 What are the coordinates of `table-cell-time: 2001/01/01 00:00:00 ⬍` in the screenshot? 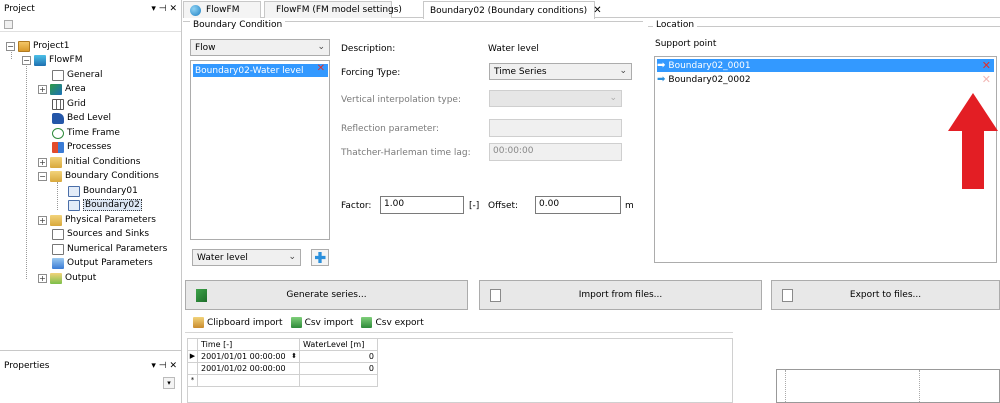 It's located at (249, 357).